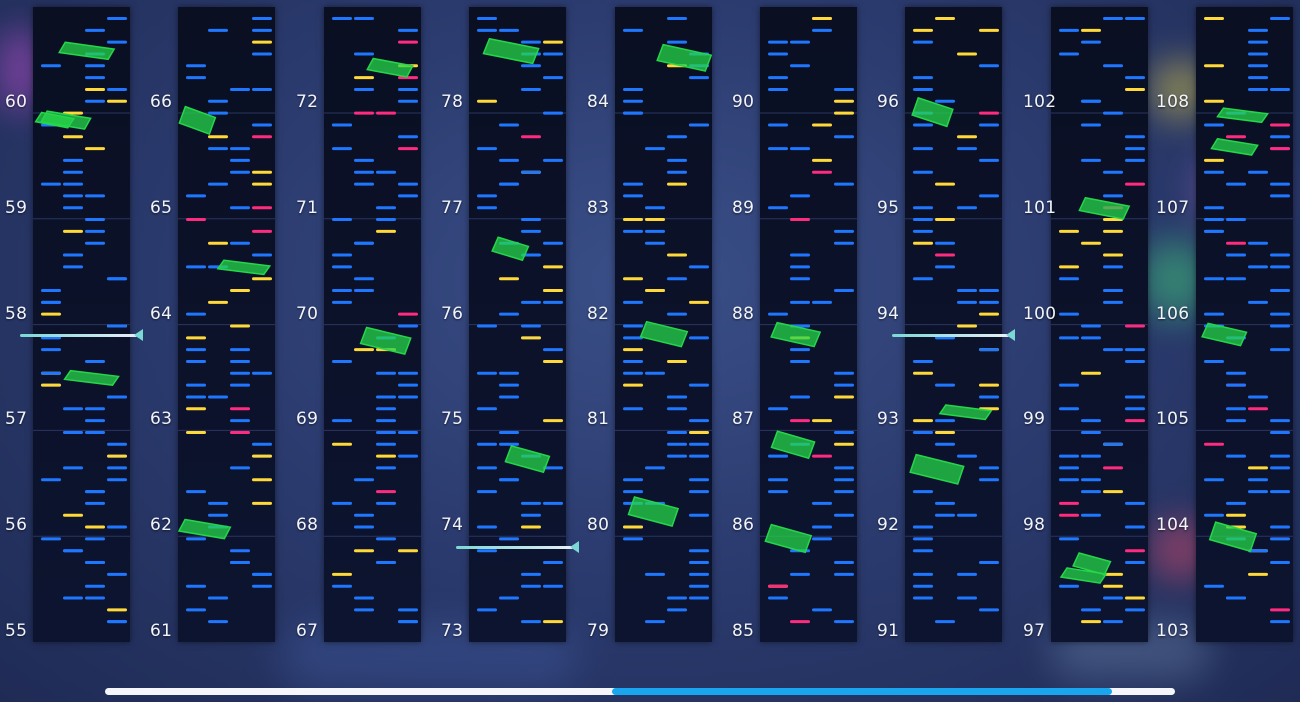 This screenshot has width=1300, height=702. Describe the element at coordinates (1173, 207) in the screenshot. I see `measure-number: 107` at that location.